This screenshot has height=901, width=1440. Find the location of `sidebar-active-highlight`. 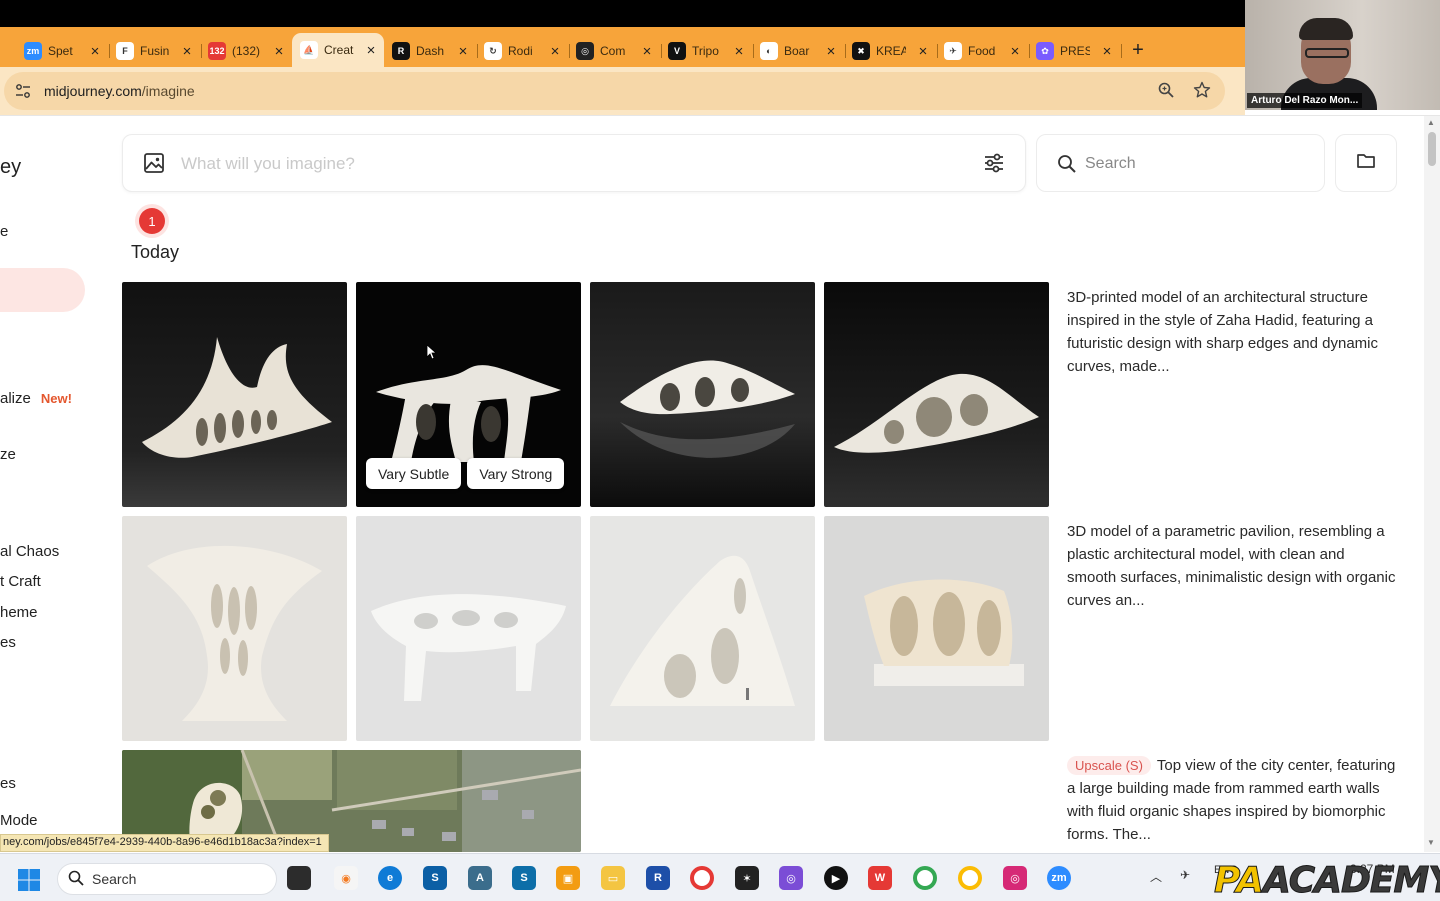

sidebar-active-highlight is located at coordinates (42, 290).